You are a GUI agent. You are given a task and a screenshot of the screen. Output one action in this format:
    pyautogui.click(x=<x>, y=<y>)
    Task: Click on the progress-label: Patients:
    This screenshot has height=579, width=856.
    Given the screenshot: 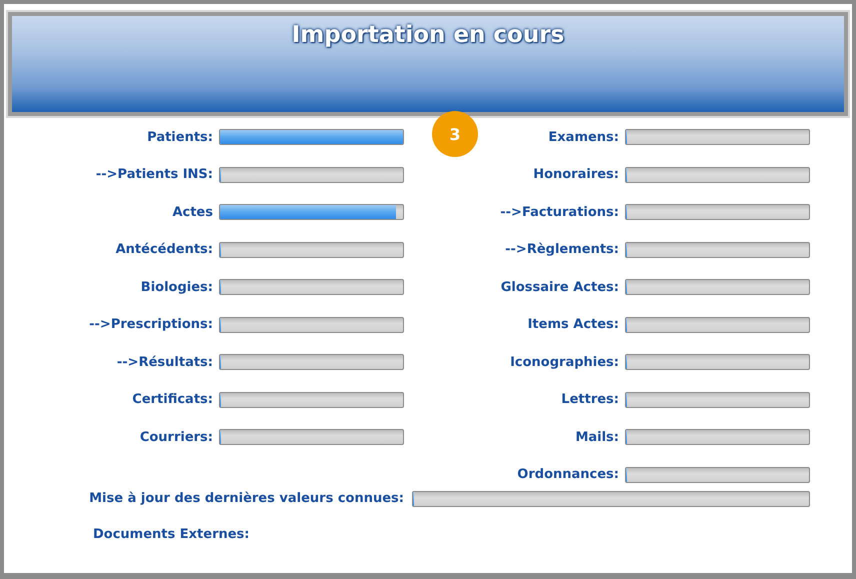 What is the action you would take?
    pyautogui.click(x=179, y=137)
    